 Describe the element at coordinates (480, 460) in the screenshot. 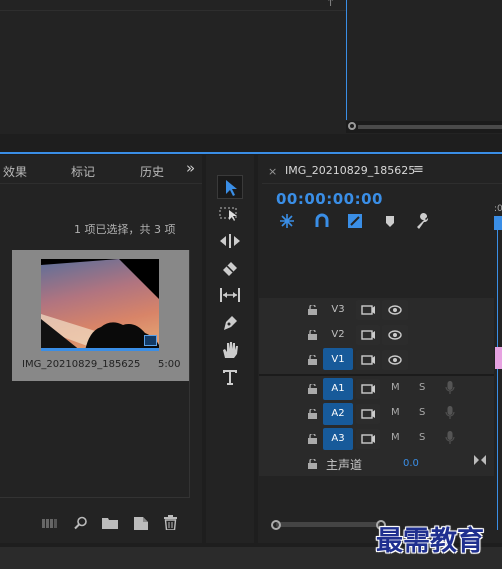

I see `go-to-out-icon` at that location.